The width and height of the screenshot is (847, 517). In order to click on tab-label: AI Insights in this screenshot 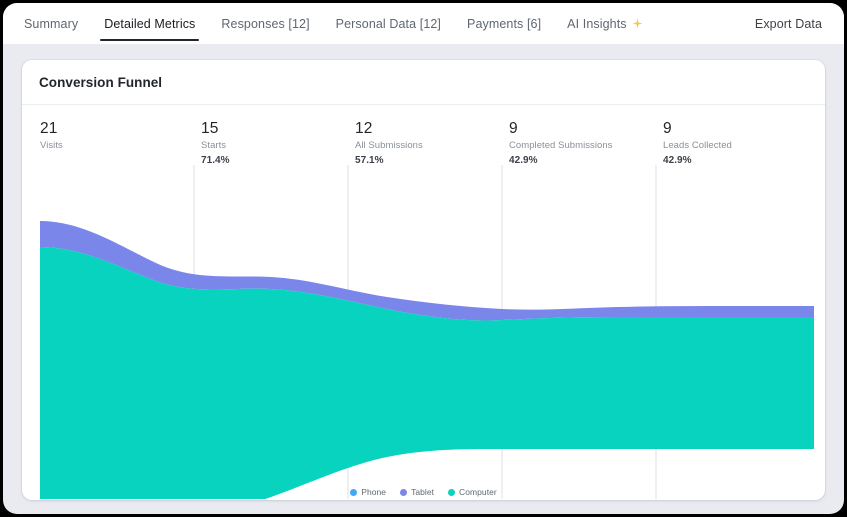, I will do `click(597, 23)`.